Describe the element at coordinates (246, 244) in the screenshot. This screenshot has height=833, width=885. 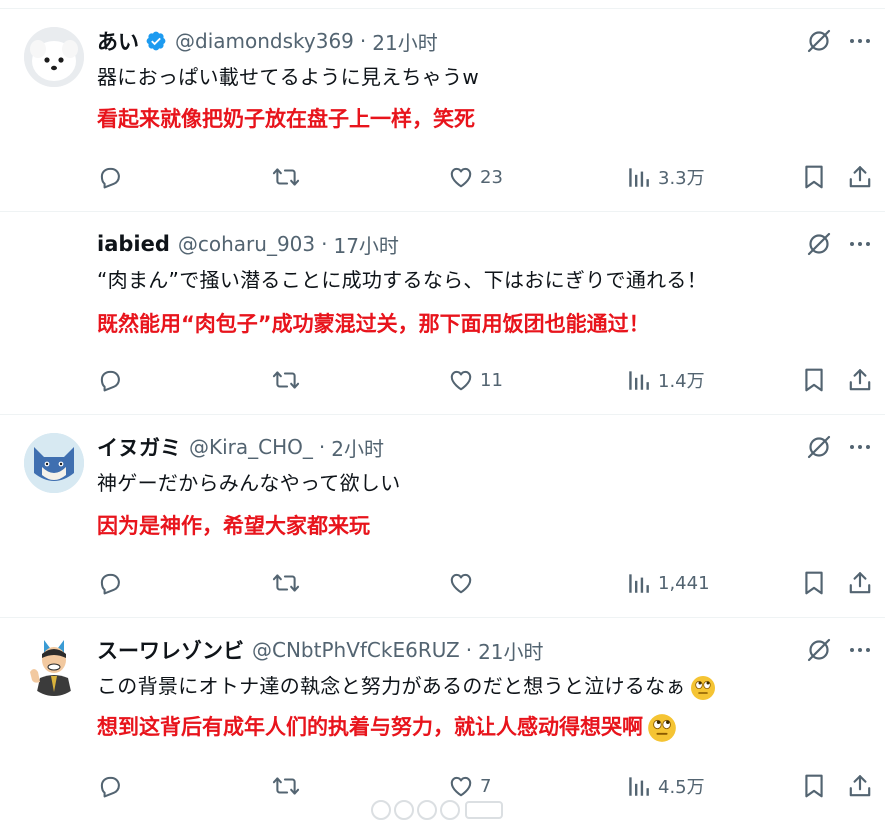
I see `user-handle: @coharu_903` at that location.